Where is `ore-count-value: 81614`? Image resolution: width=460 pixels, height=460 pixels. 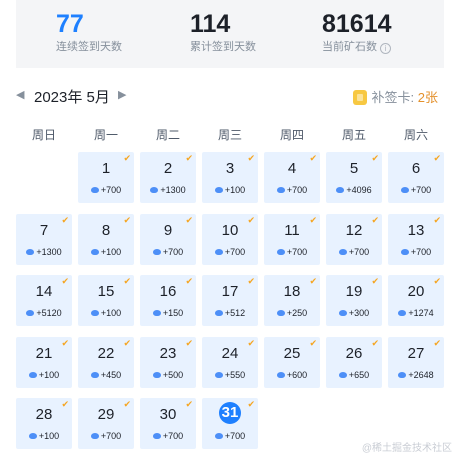
ore-count-value: 81614 is located at coordinates (357, 24).